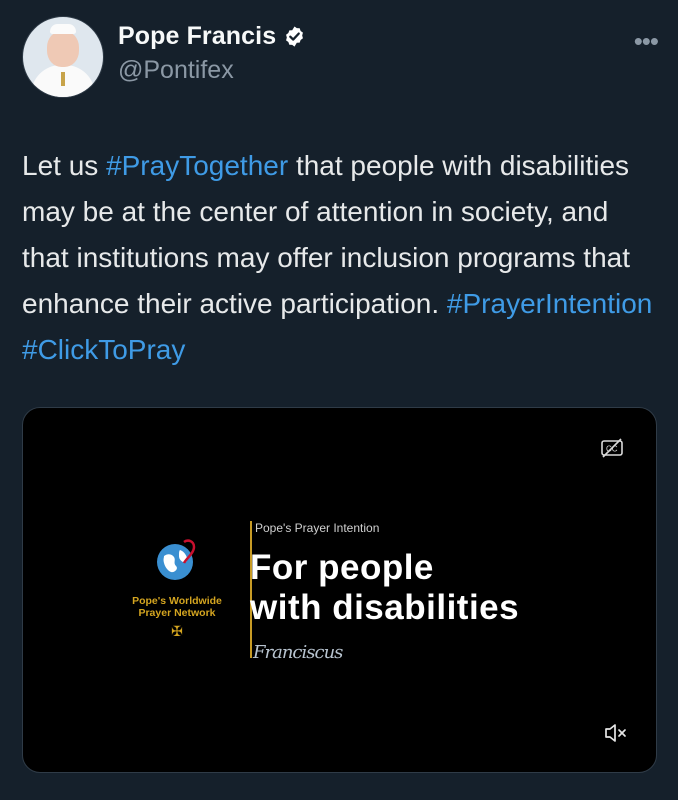 This screenshot has height=800, width=678. What do you see at coordinates (197, 165) in the screenshot?
I see `hashtag-praytogether: #PrayTogether` at bounding box center [197, 165].